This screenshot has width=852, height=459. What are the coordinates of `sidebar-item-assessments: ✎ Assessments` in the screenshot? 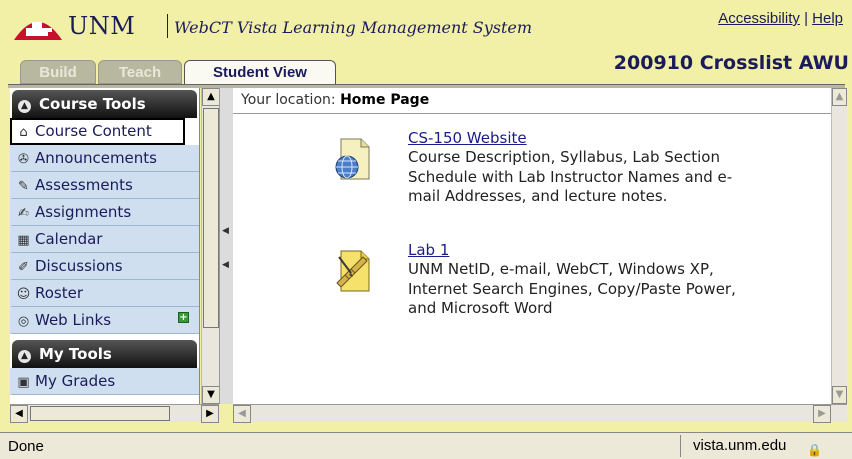 It's located at (104, 185).